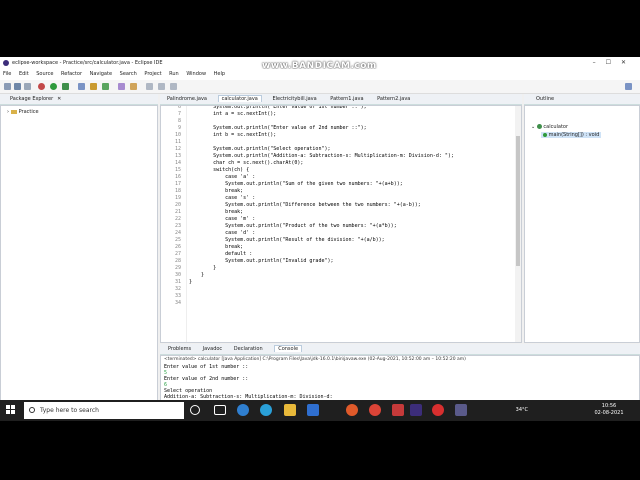 This screenshot has width=640, height=480. I want to click on cortana-icon, so click(195, 410).